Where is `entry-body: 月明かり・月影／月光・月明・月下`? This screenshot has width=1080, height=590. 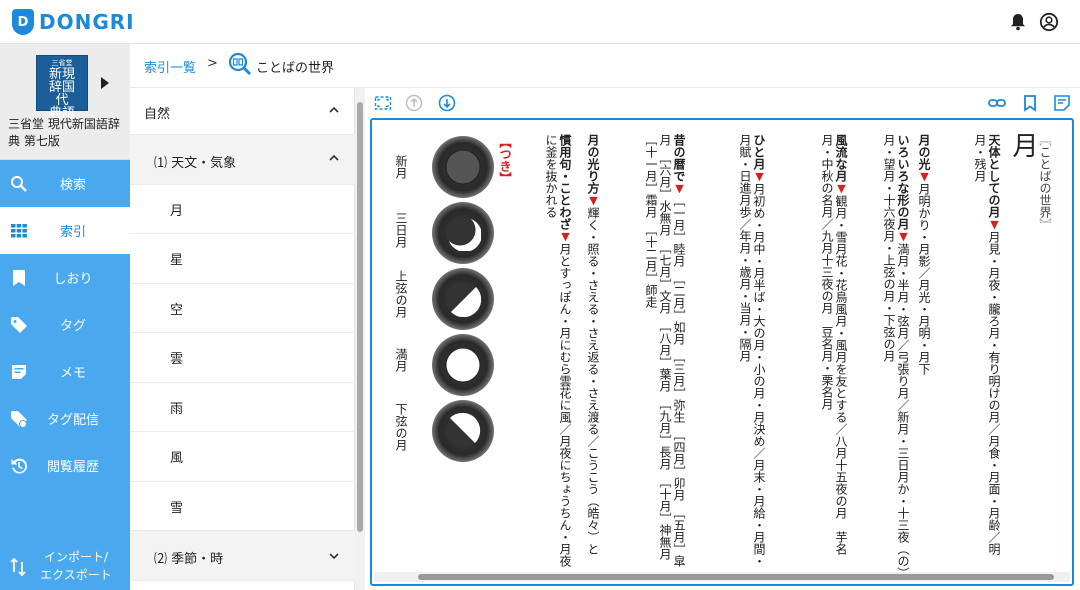
entry-body: 月明かり・月影／月光・月明・月下 is located at coordinates (924, 279).